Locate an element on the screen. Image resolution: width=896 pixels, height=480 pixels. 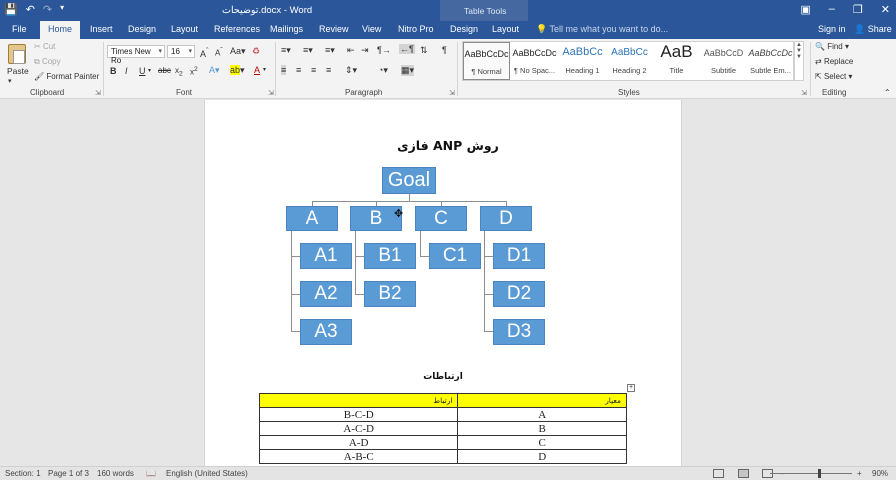
proofing-icon: 📖 is located at coordinates (151, 473).